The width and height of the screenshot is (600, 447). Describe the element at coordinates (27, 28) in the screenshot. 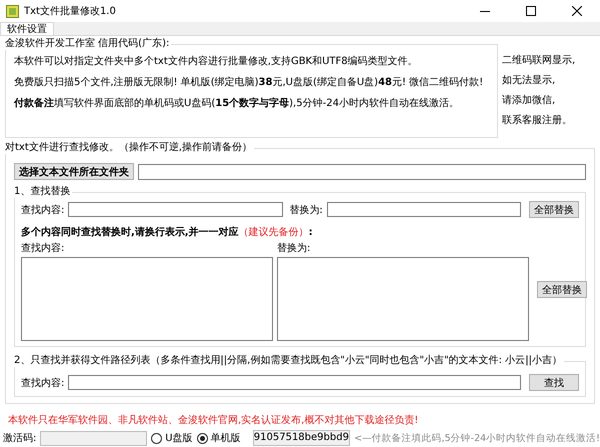

I see `tab: 软件设置` at that location.